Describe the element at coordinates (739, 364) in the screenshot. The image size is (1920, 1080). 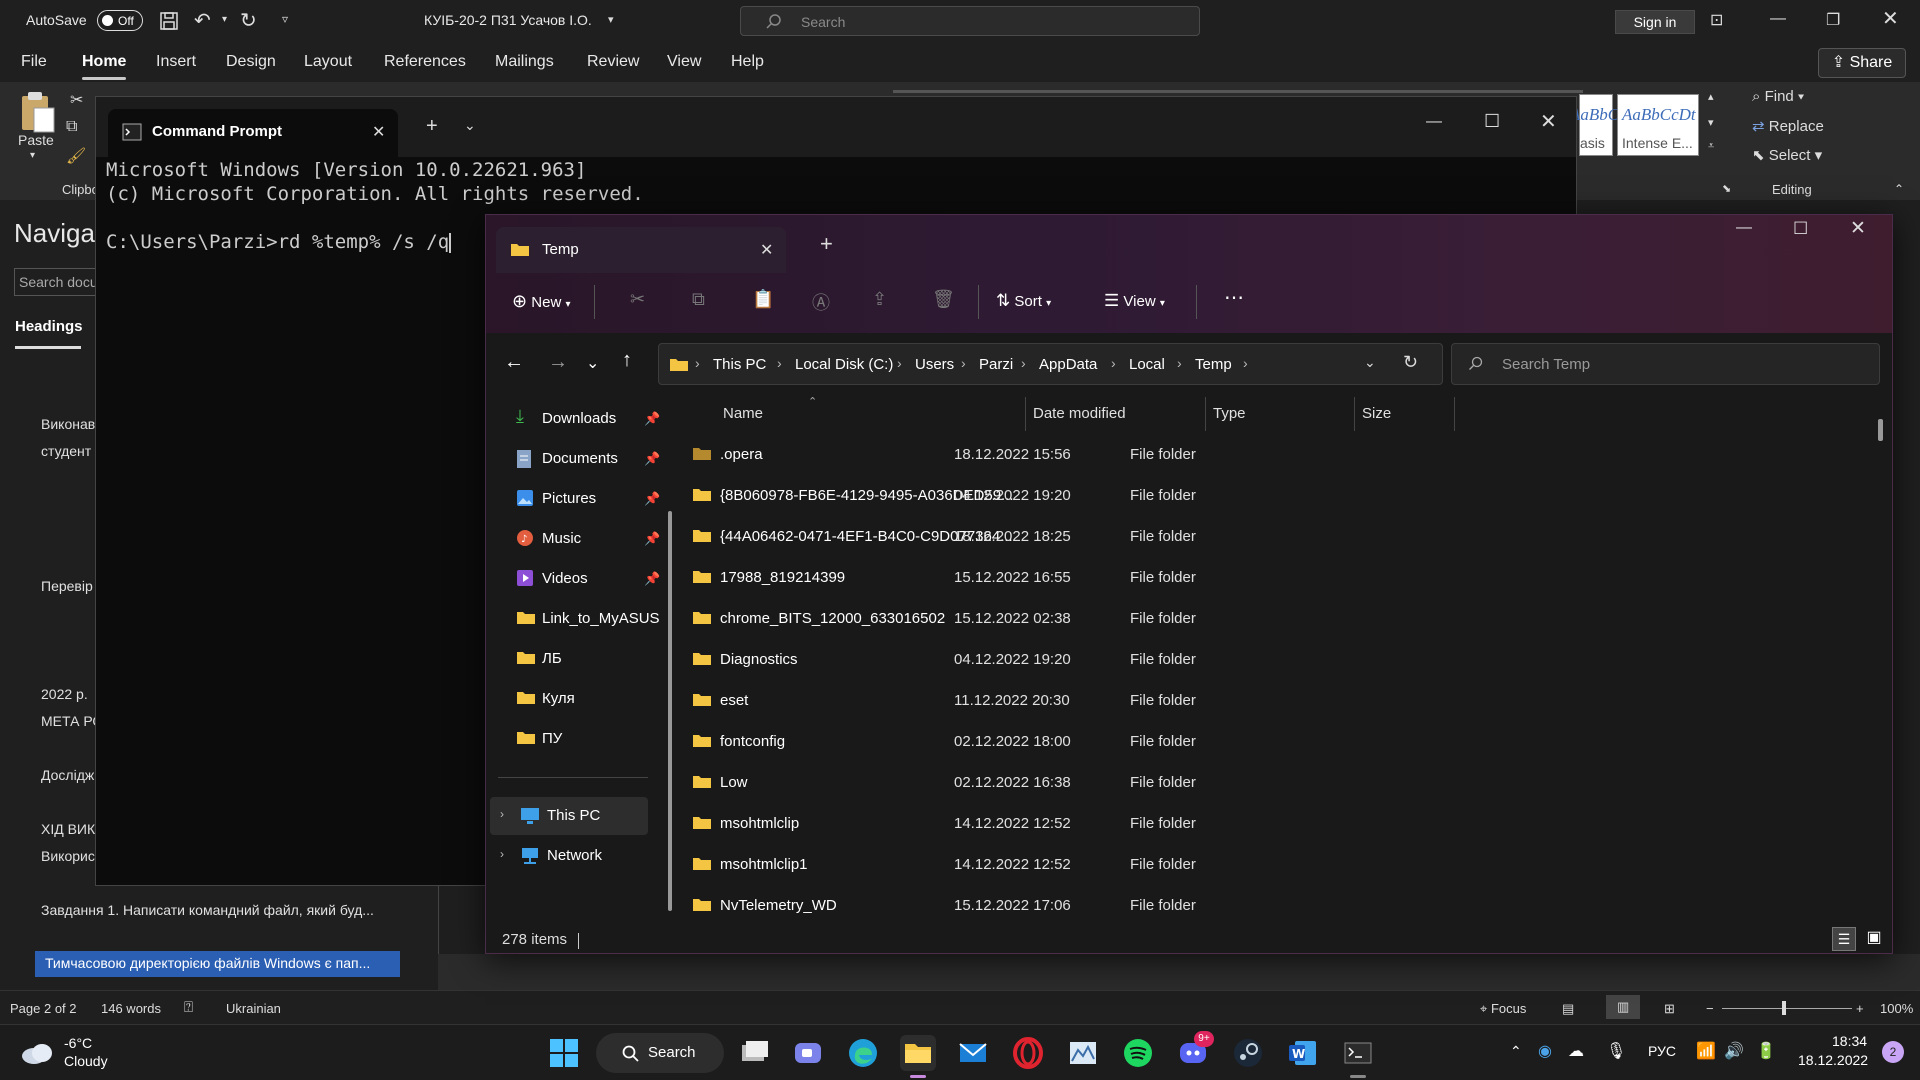
I see `breadcrumb-this-pc: This PC` at that location.